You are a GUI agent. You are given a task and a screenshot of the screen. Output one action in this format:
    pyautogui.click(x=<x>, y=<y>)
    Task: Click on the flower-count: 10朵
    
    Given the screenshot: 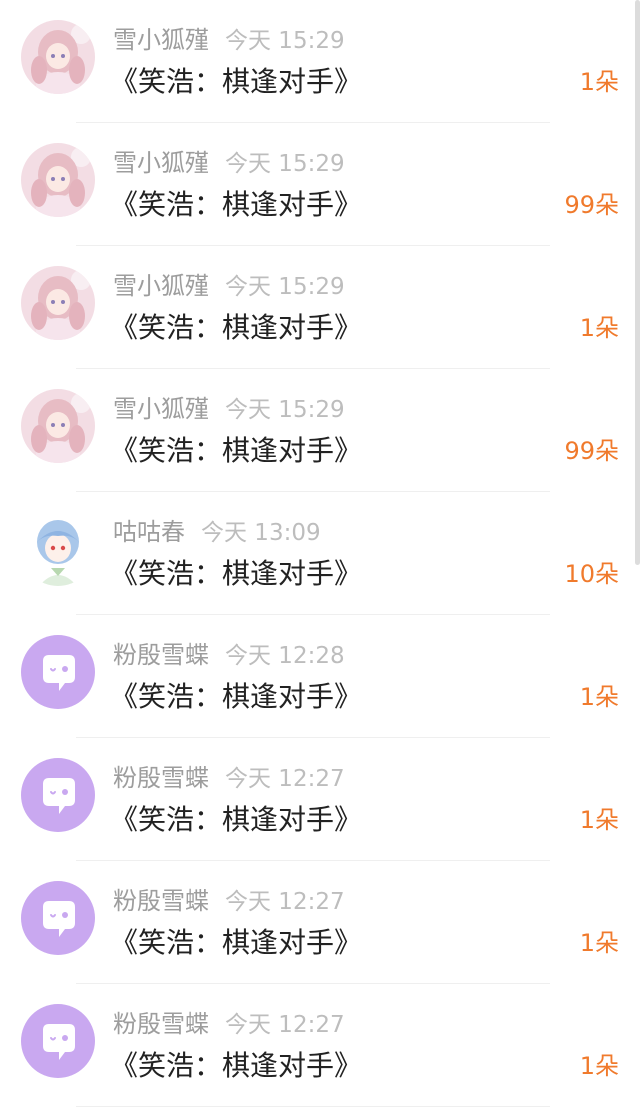 What is the action you would take?
    pyautogui.click(x=591, y=574)
    